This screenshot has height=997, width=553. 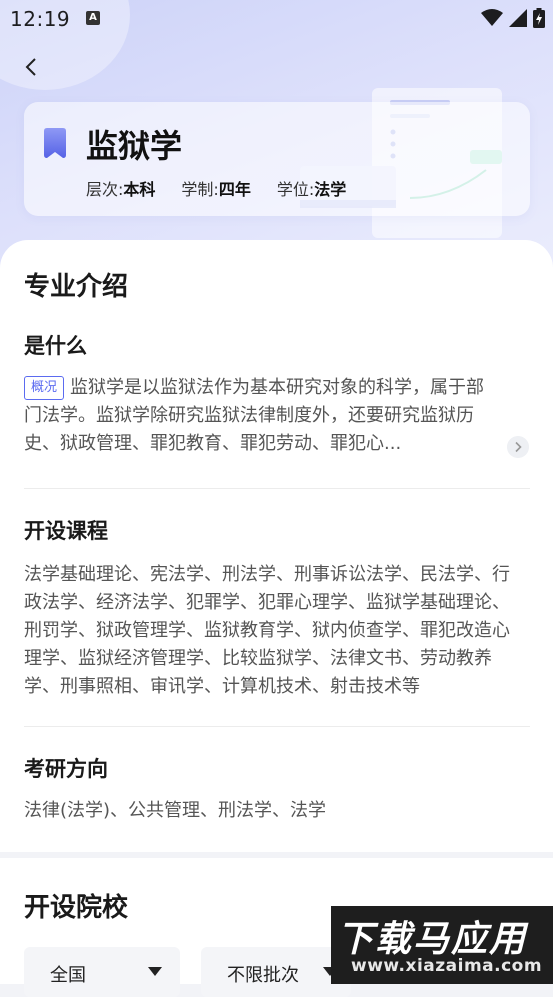 What do you see at coordinates (263, 975) in the screenshot?
I see `batch-filter-label: 不限批次` at bounding box center [263, 975].